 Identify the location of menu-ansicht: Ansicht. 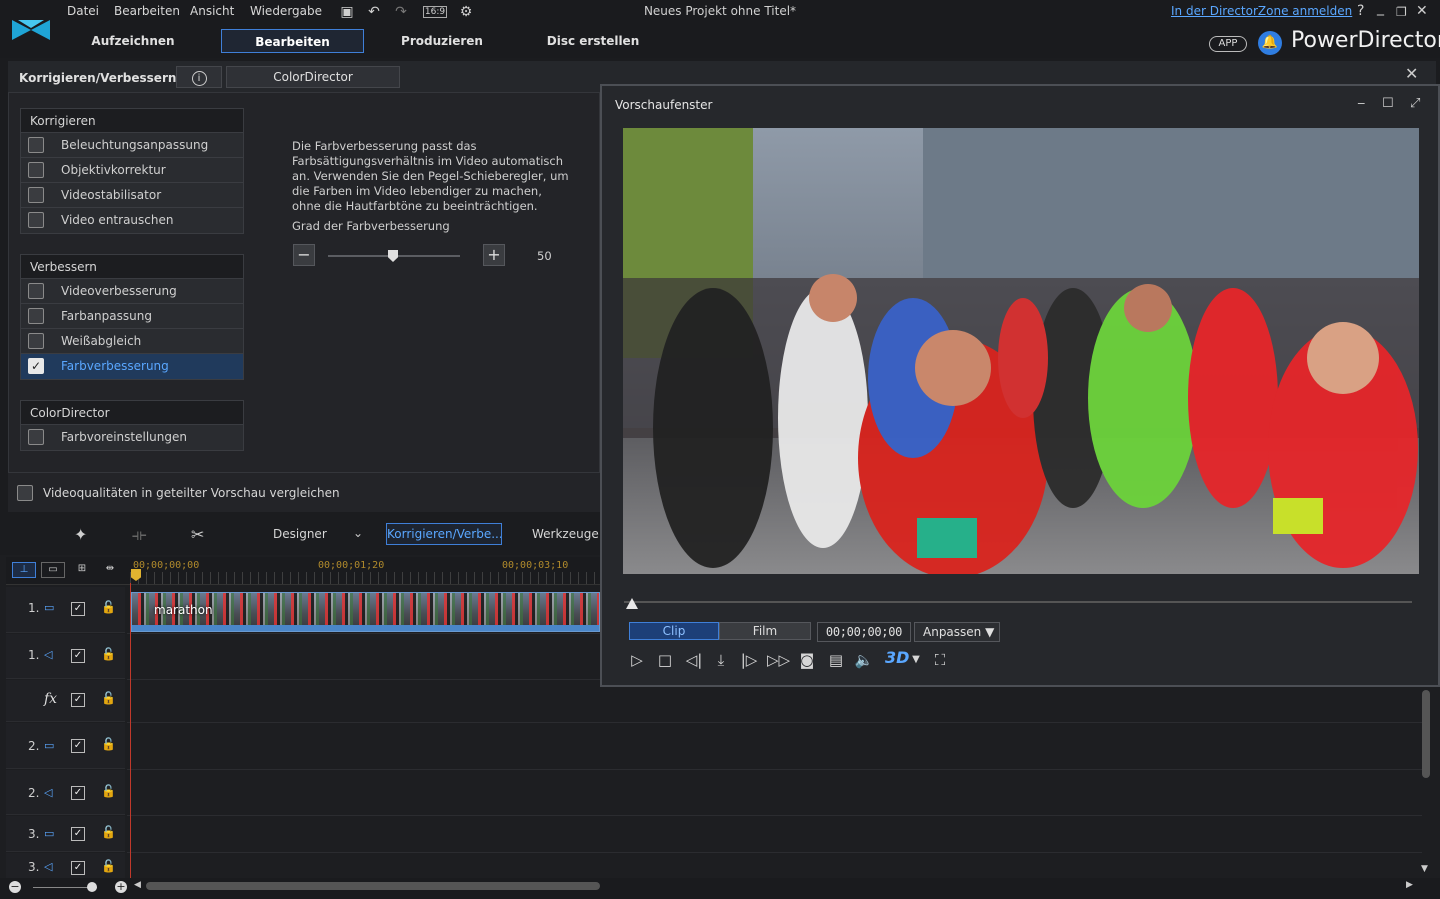
(212, 11).